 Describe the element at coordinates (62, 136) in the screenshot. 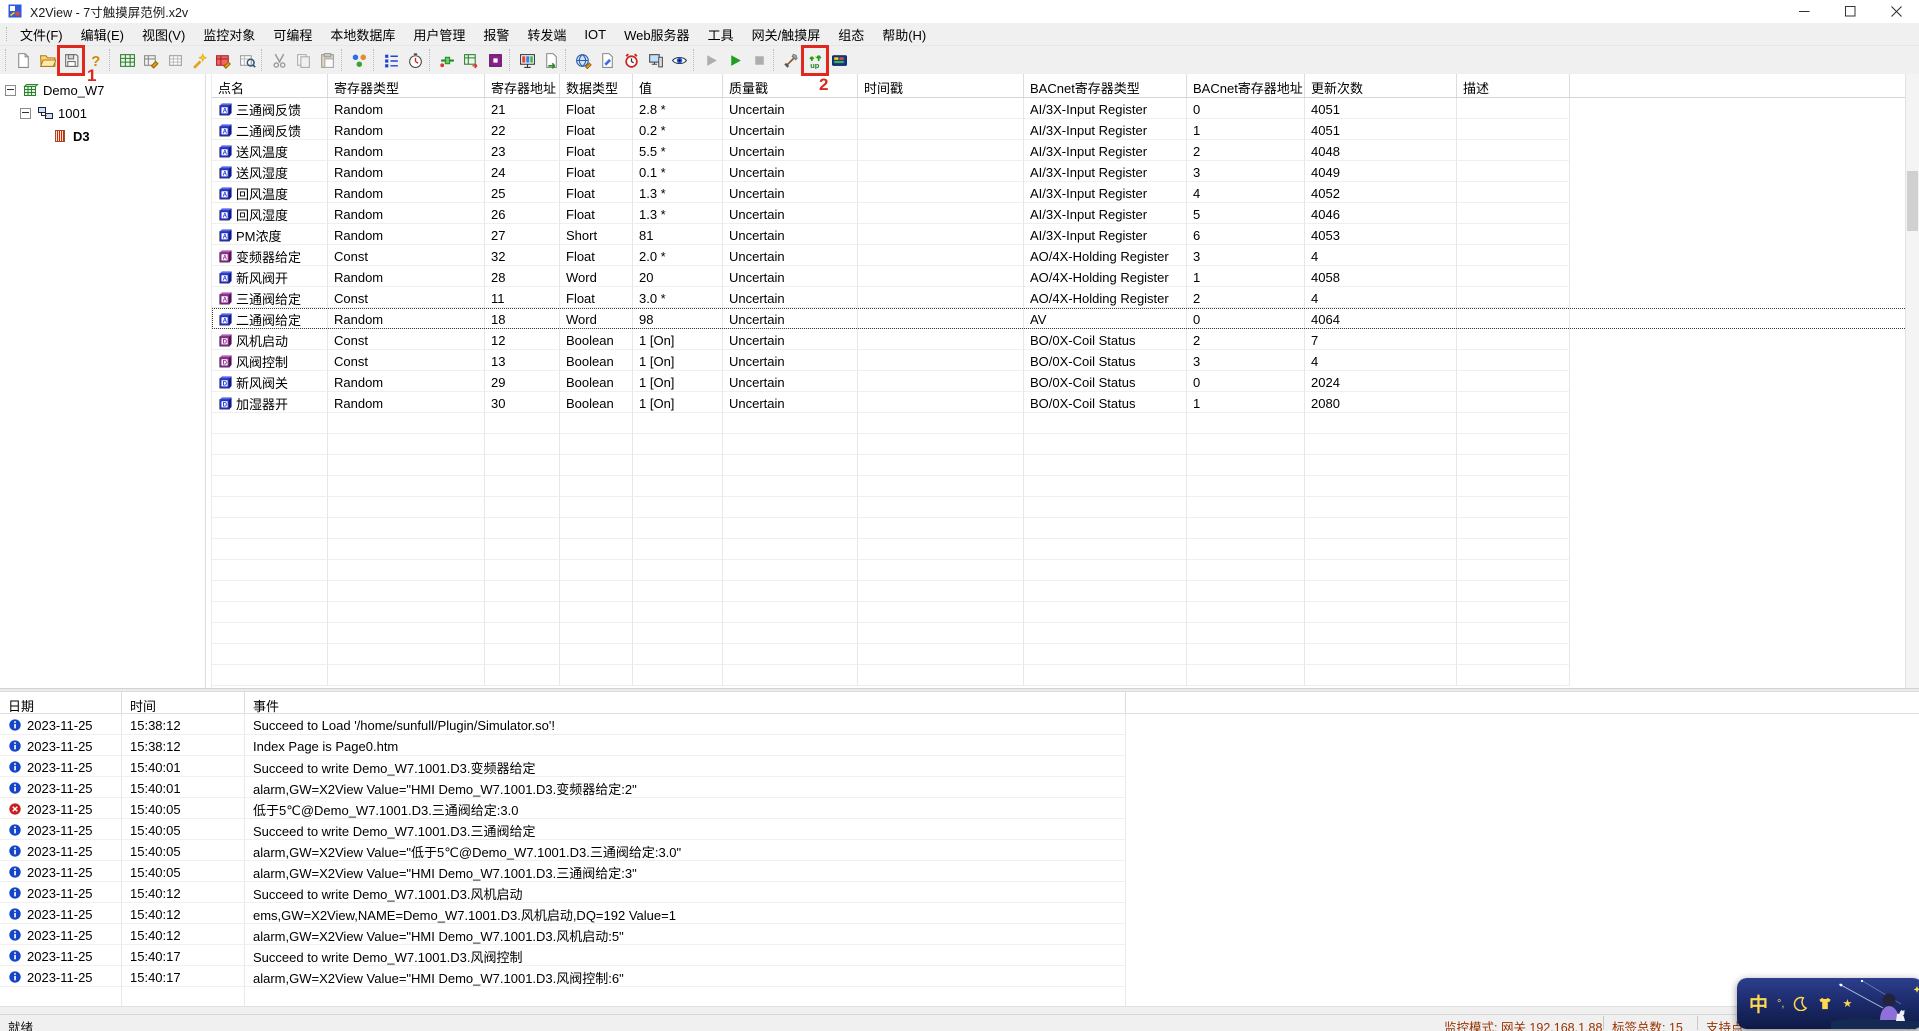

I see `tree-item-d3: D3` at that location.